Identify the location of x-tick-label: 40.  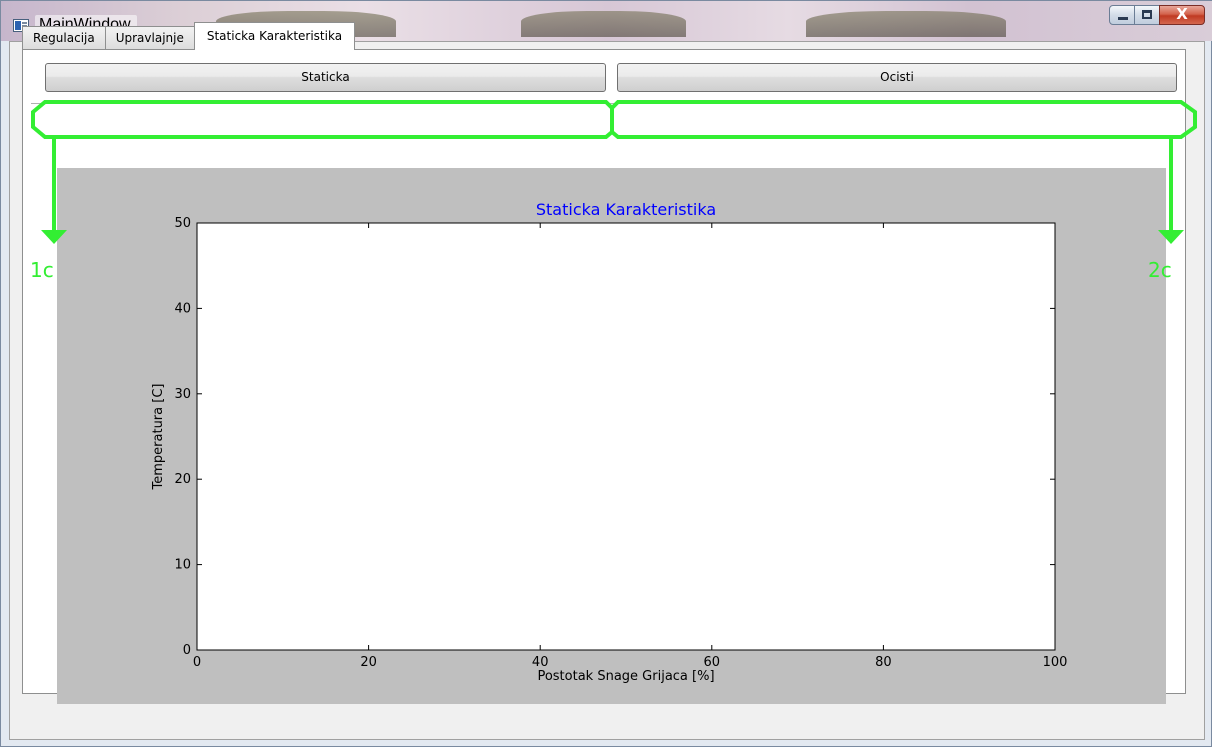
(540, 662).